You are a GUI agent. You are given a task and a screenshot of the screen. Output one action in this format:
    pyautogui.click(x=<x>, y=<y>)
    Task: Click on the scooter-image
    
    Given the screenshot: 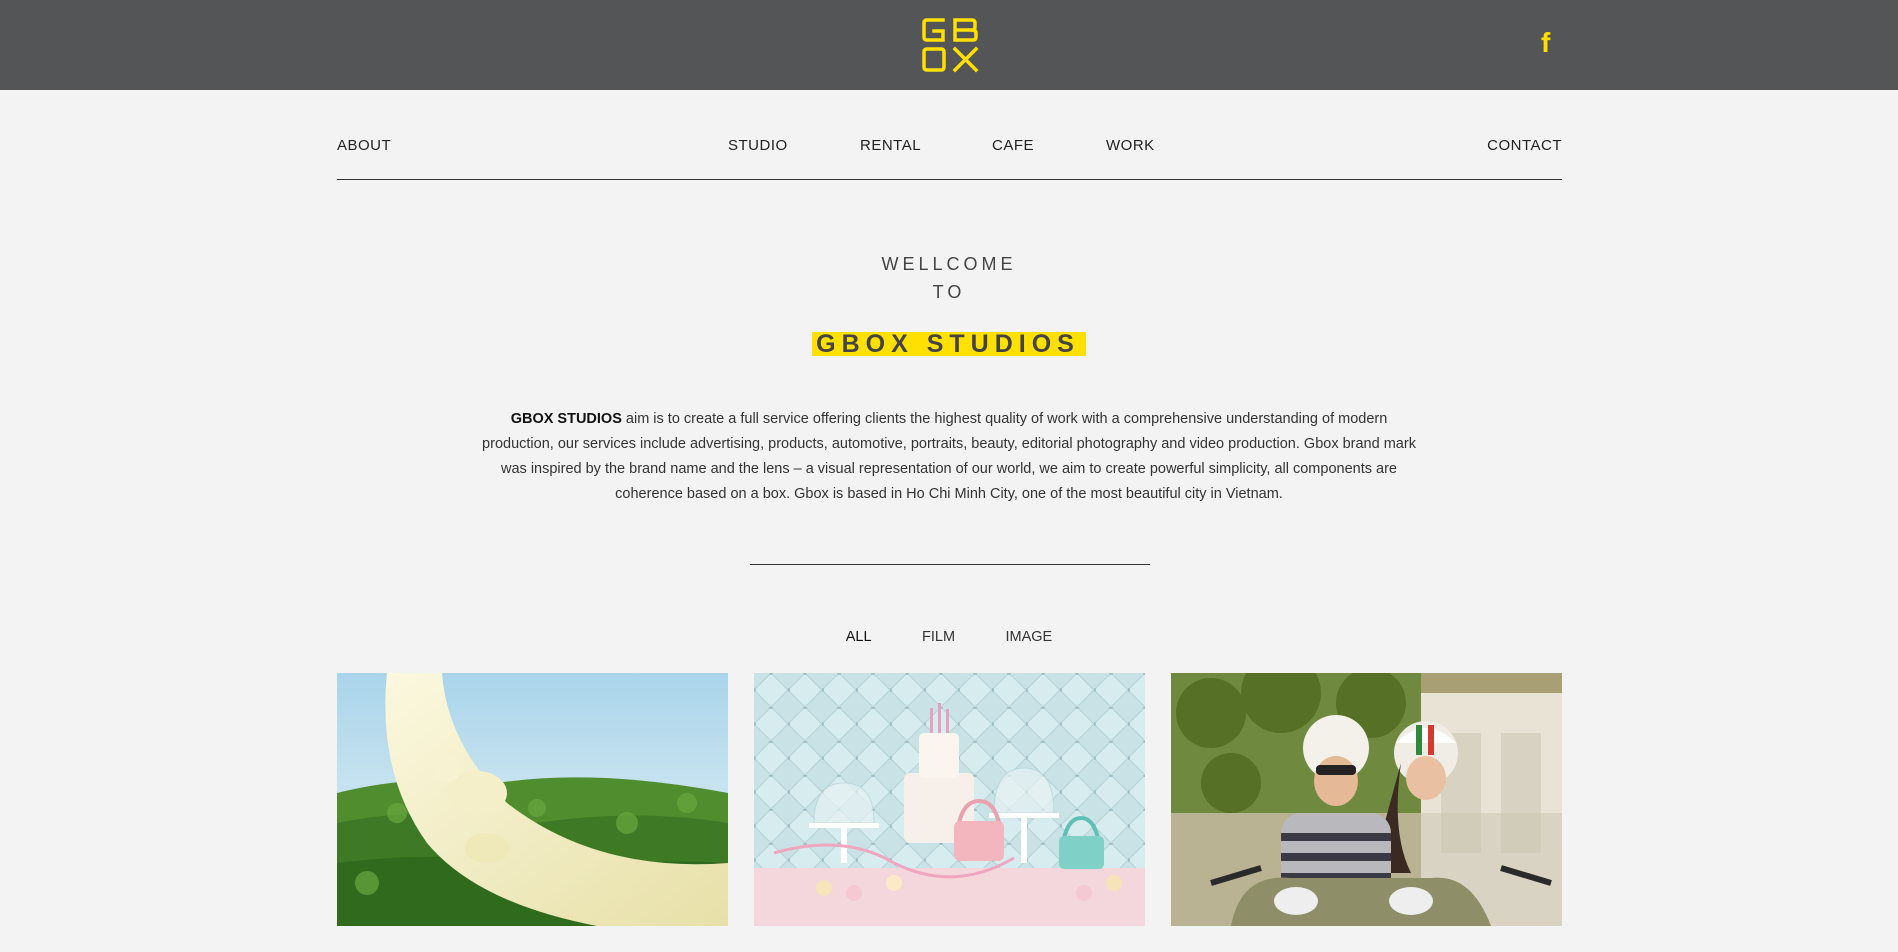 What is the action you would take?
    pyautogui.click(x=1366, y=799)
    